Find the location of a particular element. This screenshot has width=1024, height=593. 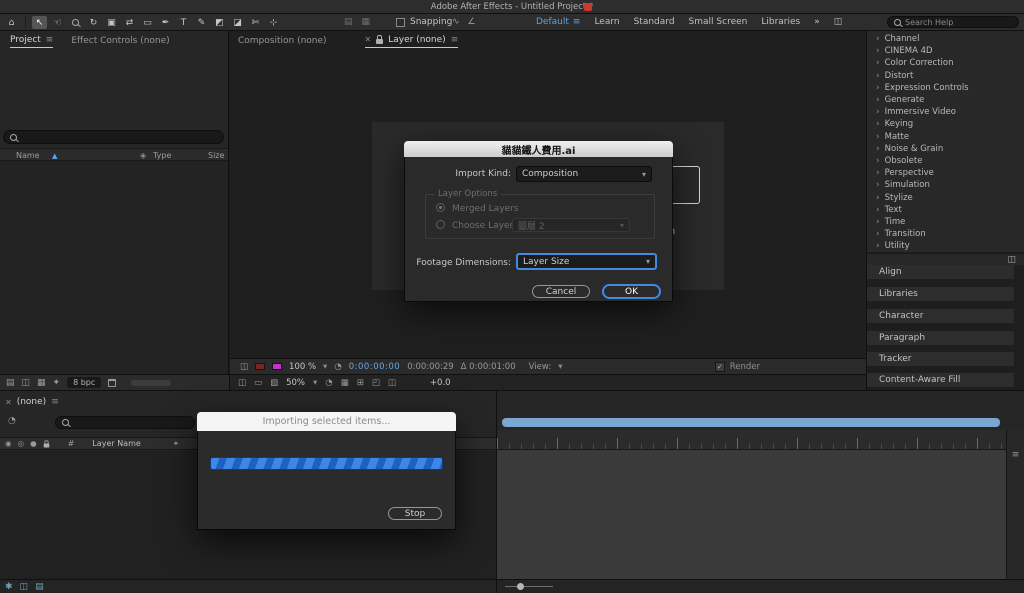

selection-tool-icon: ↖ is located at coordinates (39, 22).